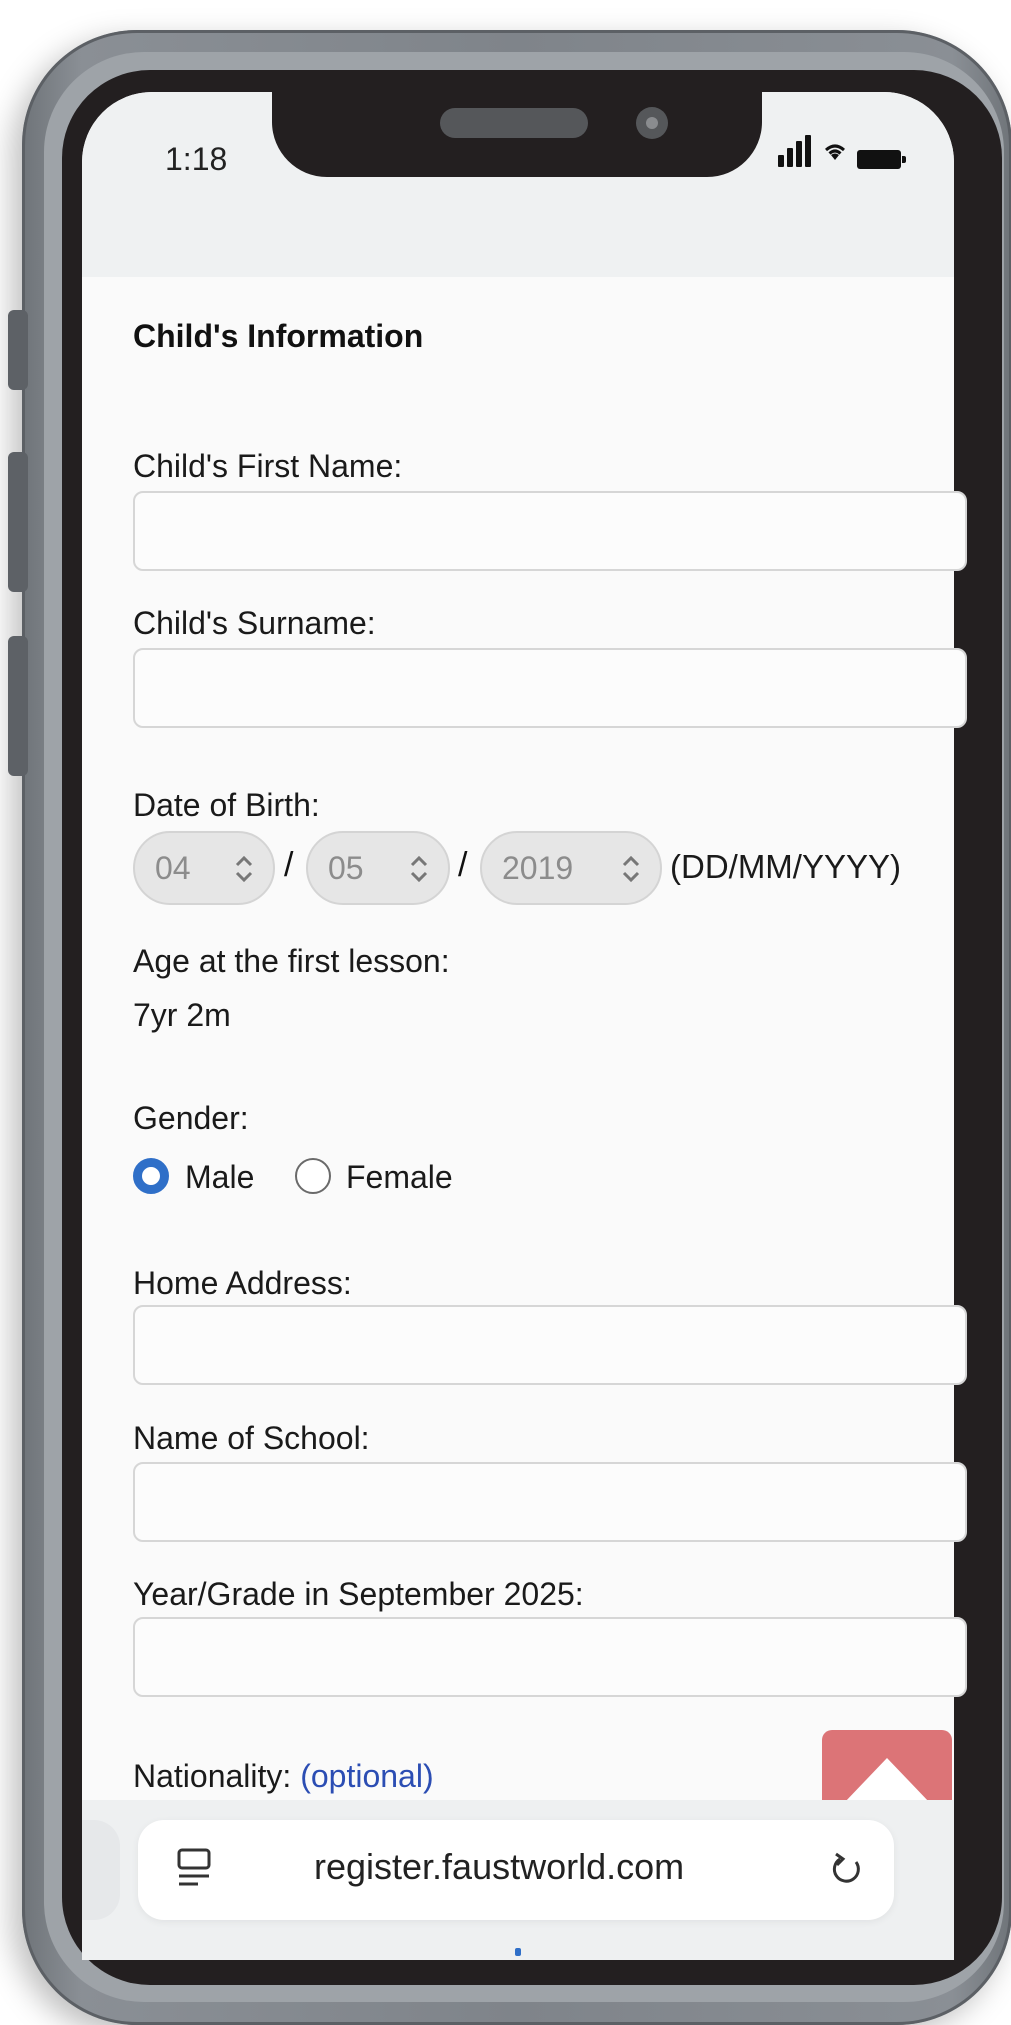 This screenshot has width=1011, height=2025. What do you see at coordinates (652, 123) in the screenshot?
I see `front-camera` at bounding box center [652, 123].